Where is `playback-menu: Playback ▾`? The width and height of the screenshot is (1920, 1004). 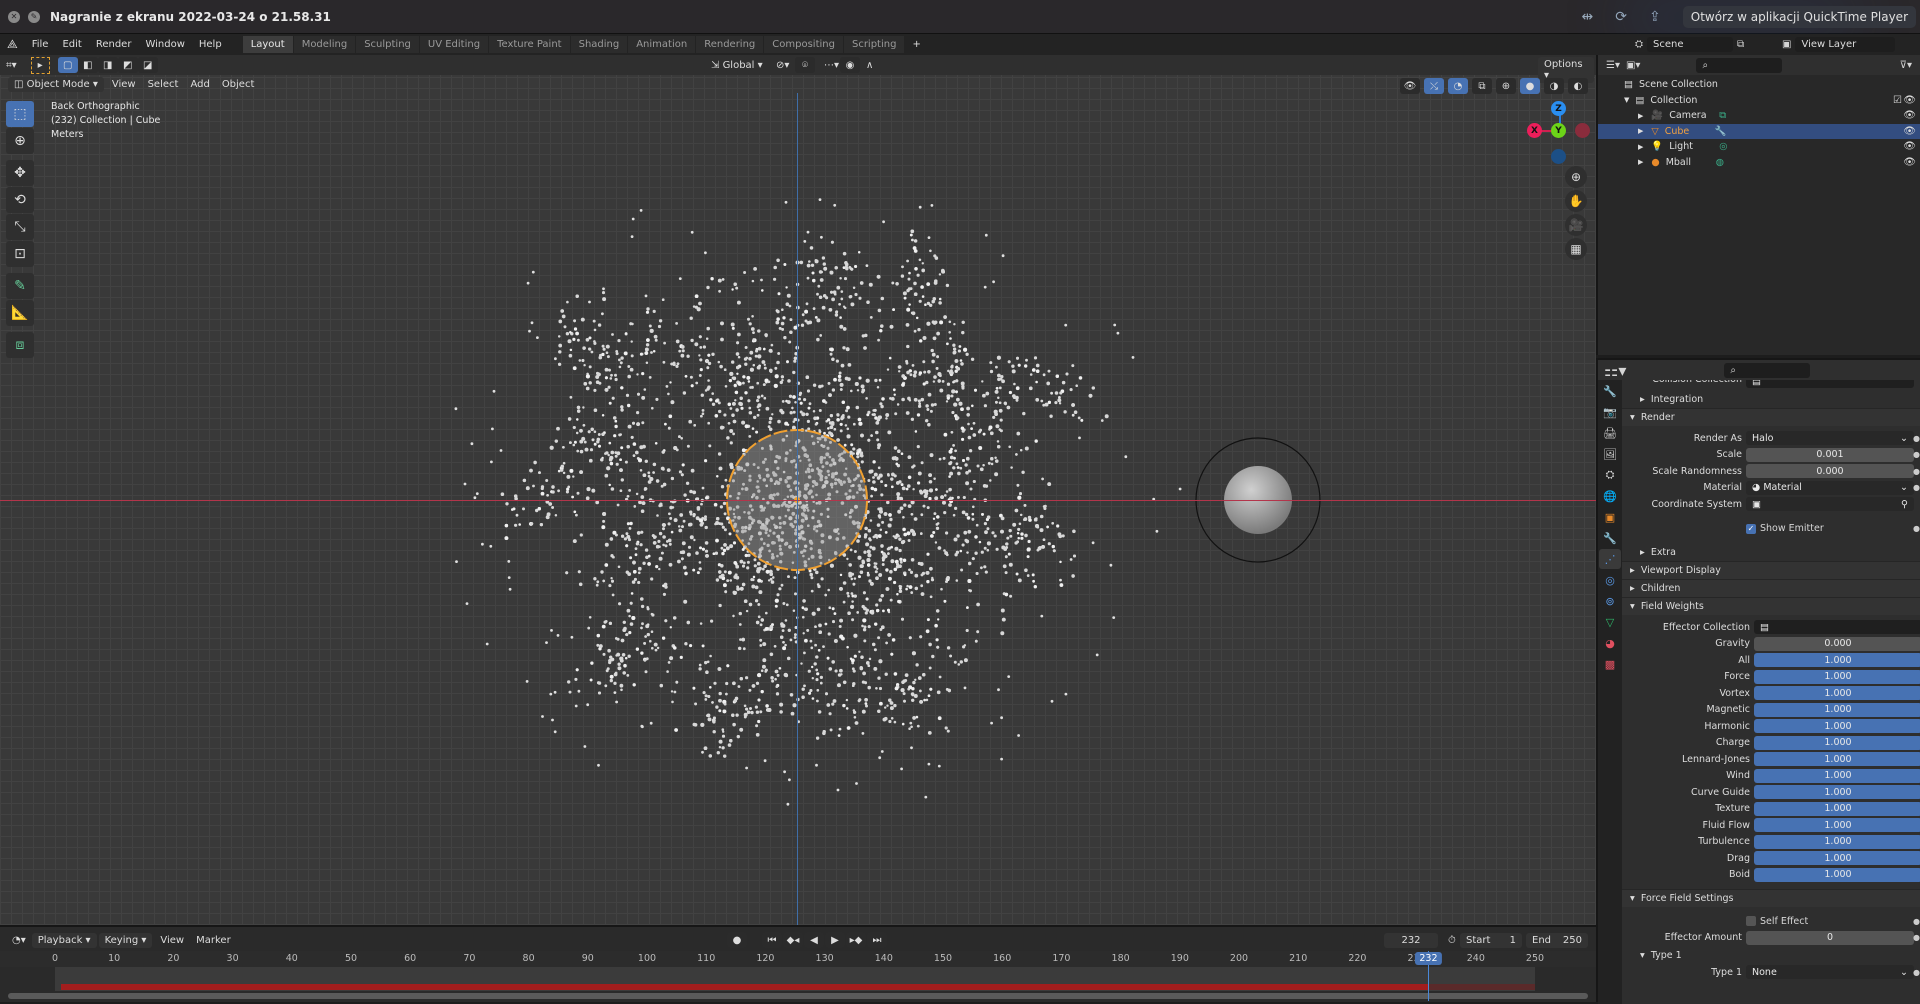 playback-menu: Playback ▾ is located at coordinates (64, 940).